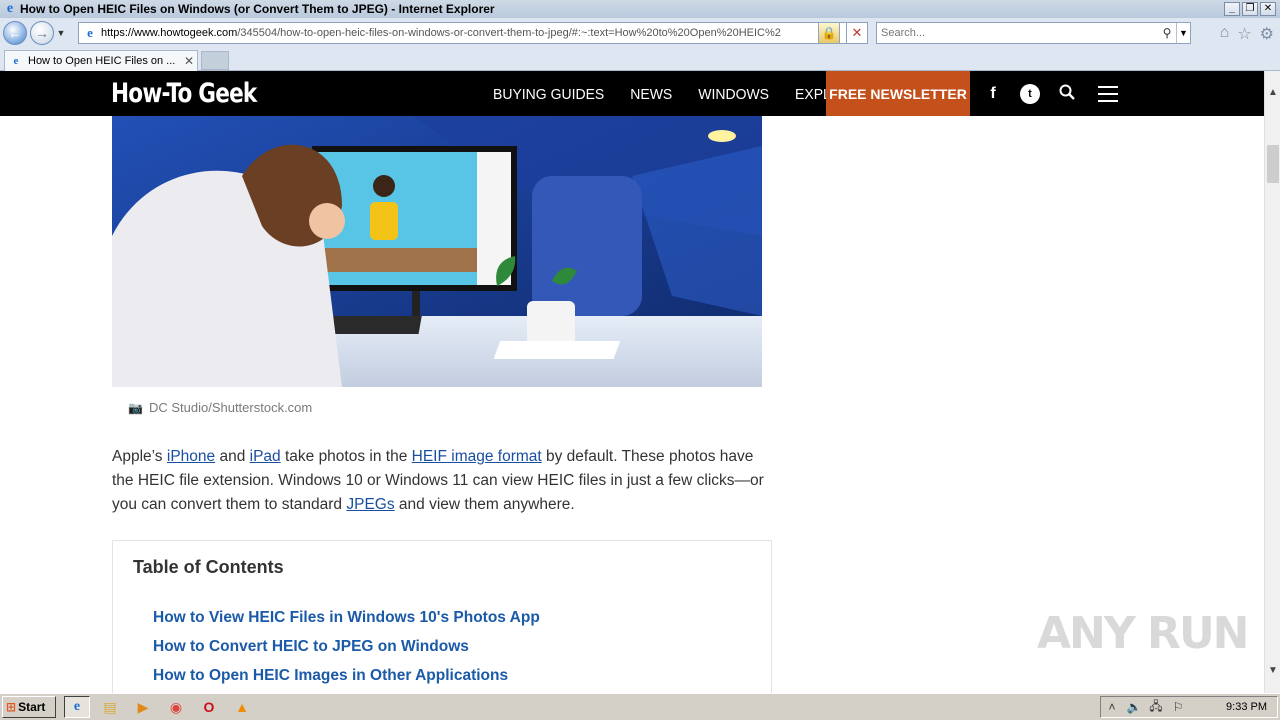 The height and width of the screenshot is (720, 1280). I want to click on search-dropdown-button: ▼, so click(1183, 33).